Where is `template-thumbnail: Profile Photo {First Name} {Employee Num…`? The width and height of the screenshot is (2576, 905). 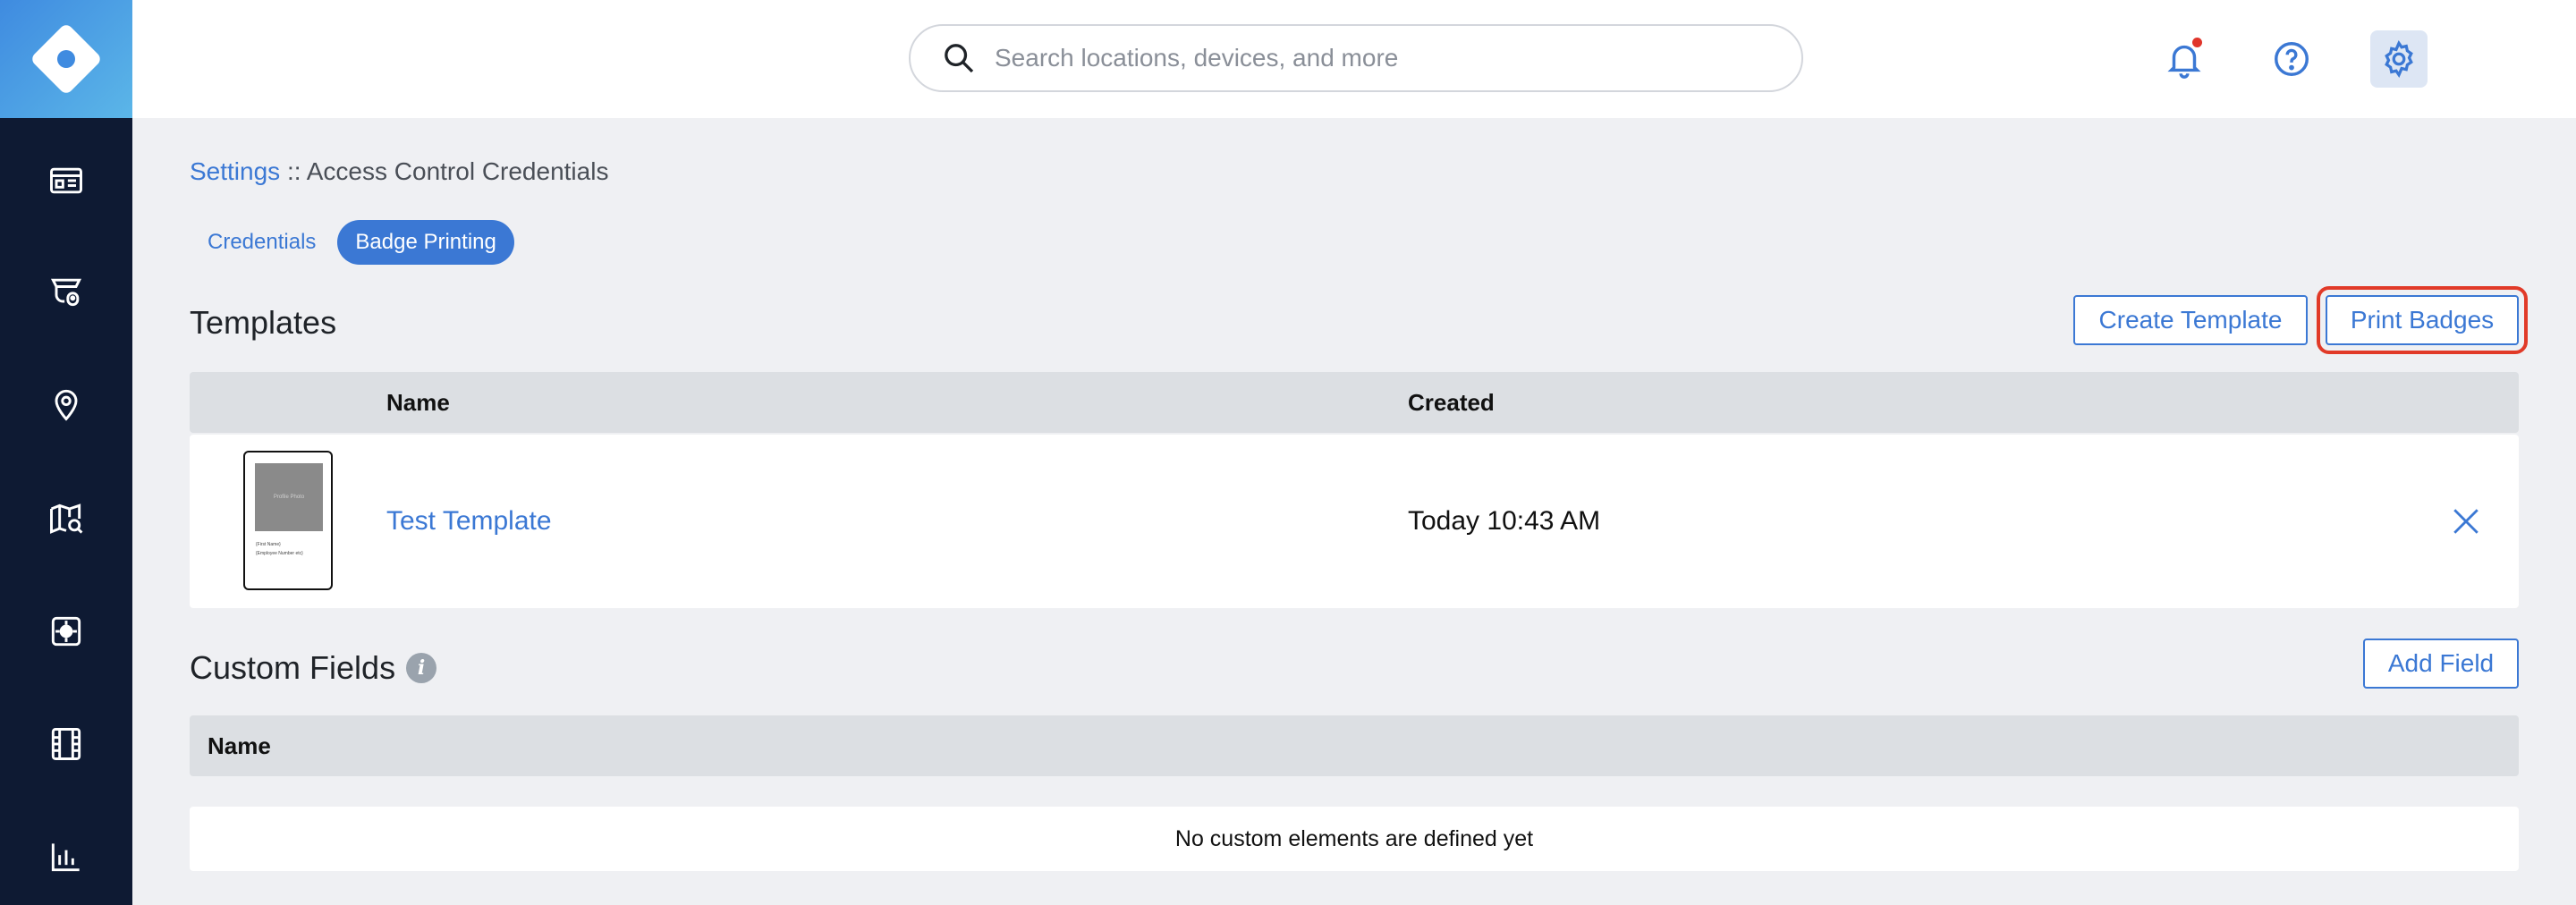
template-thumbnail: Profile Photo {First Name} {Employee Num… is located at coordinates (288, 521).